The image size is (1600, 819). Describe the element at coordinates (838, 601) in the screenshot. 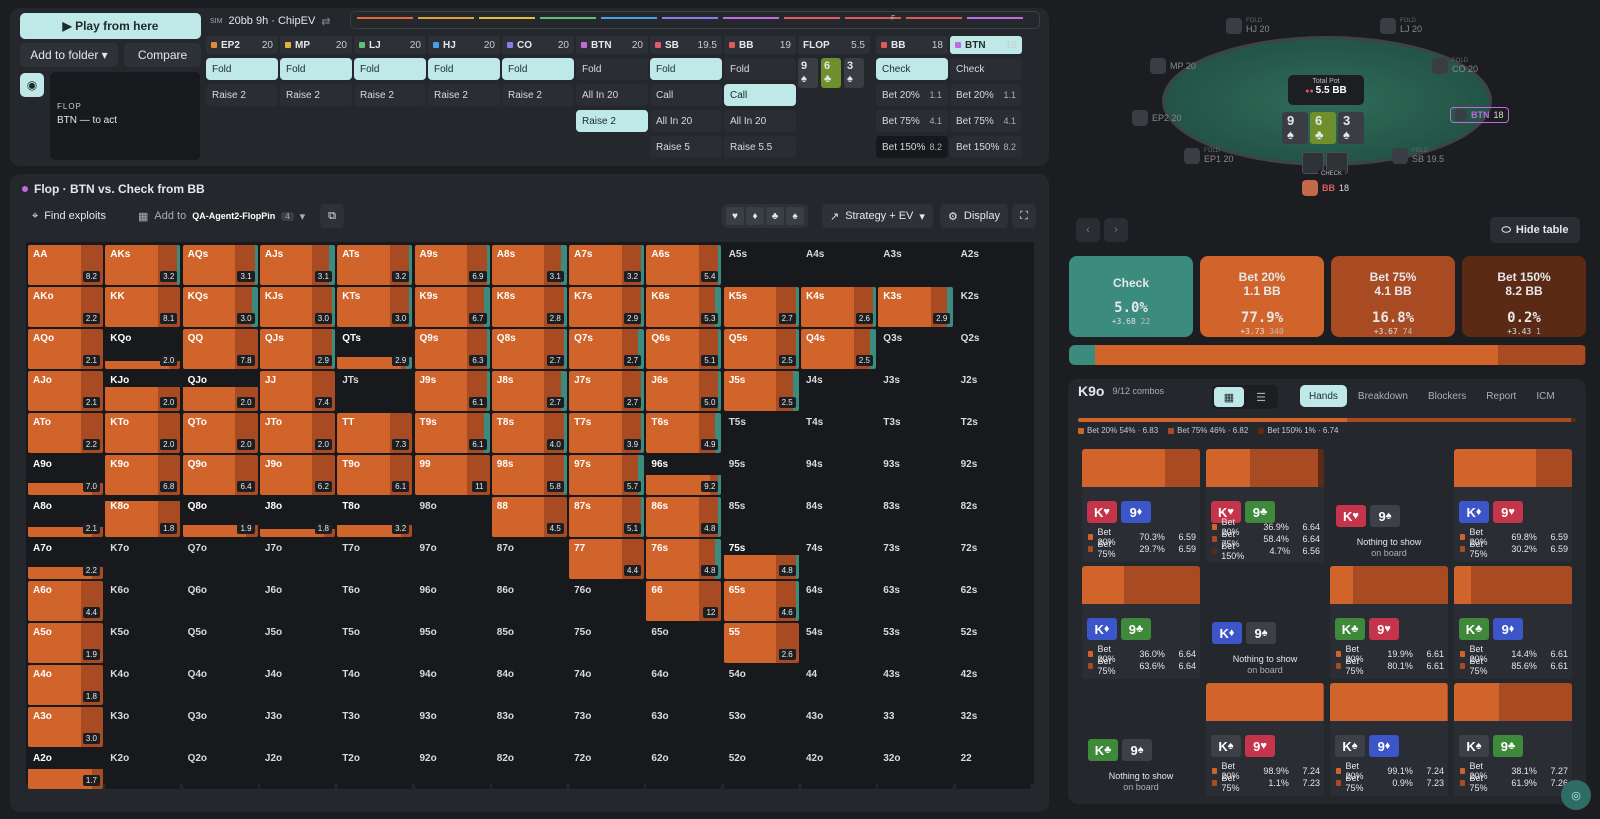

I see `hand-cell: 64s` at that location.